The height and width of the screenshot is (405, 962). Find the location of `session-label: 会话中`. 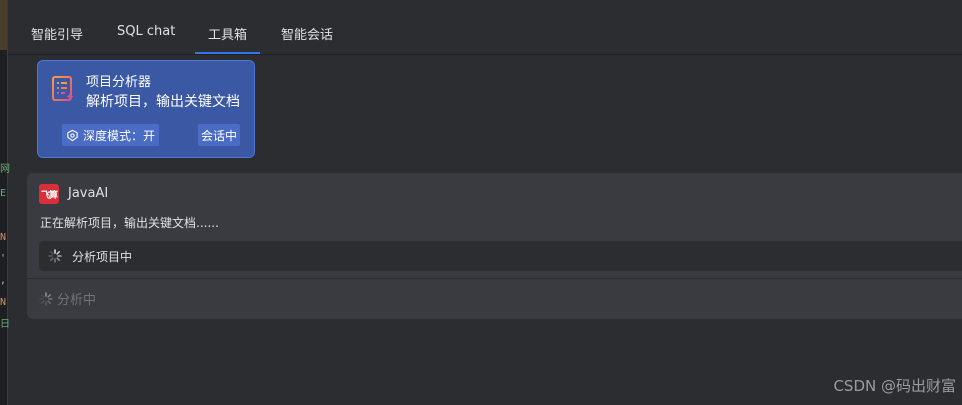

session-label: 会话中 is located at coordinates (219, 135).